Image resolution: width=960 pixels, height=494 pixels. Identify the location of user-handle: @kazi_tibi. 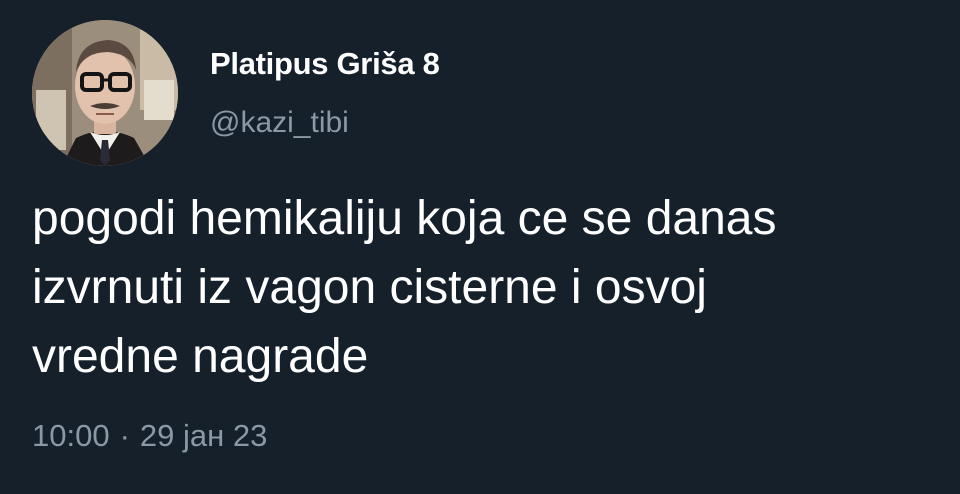
(279, 123).